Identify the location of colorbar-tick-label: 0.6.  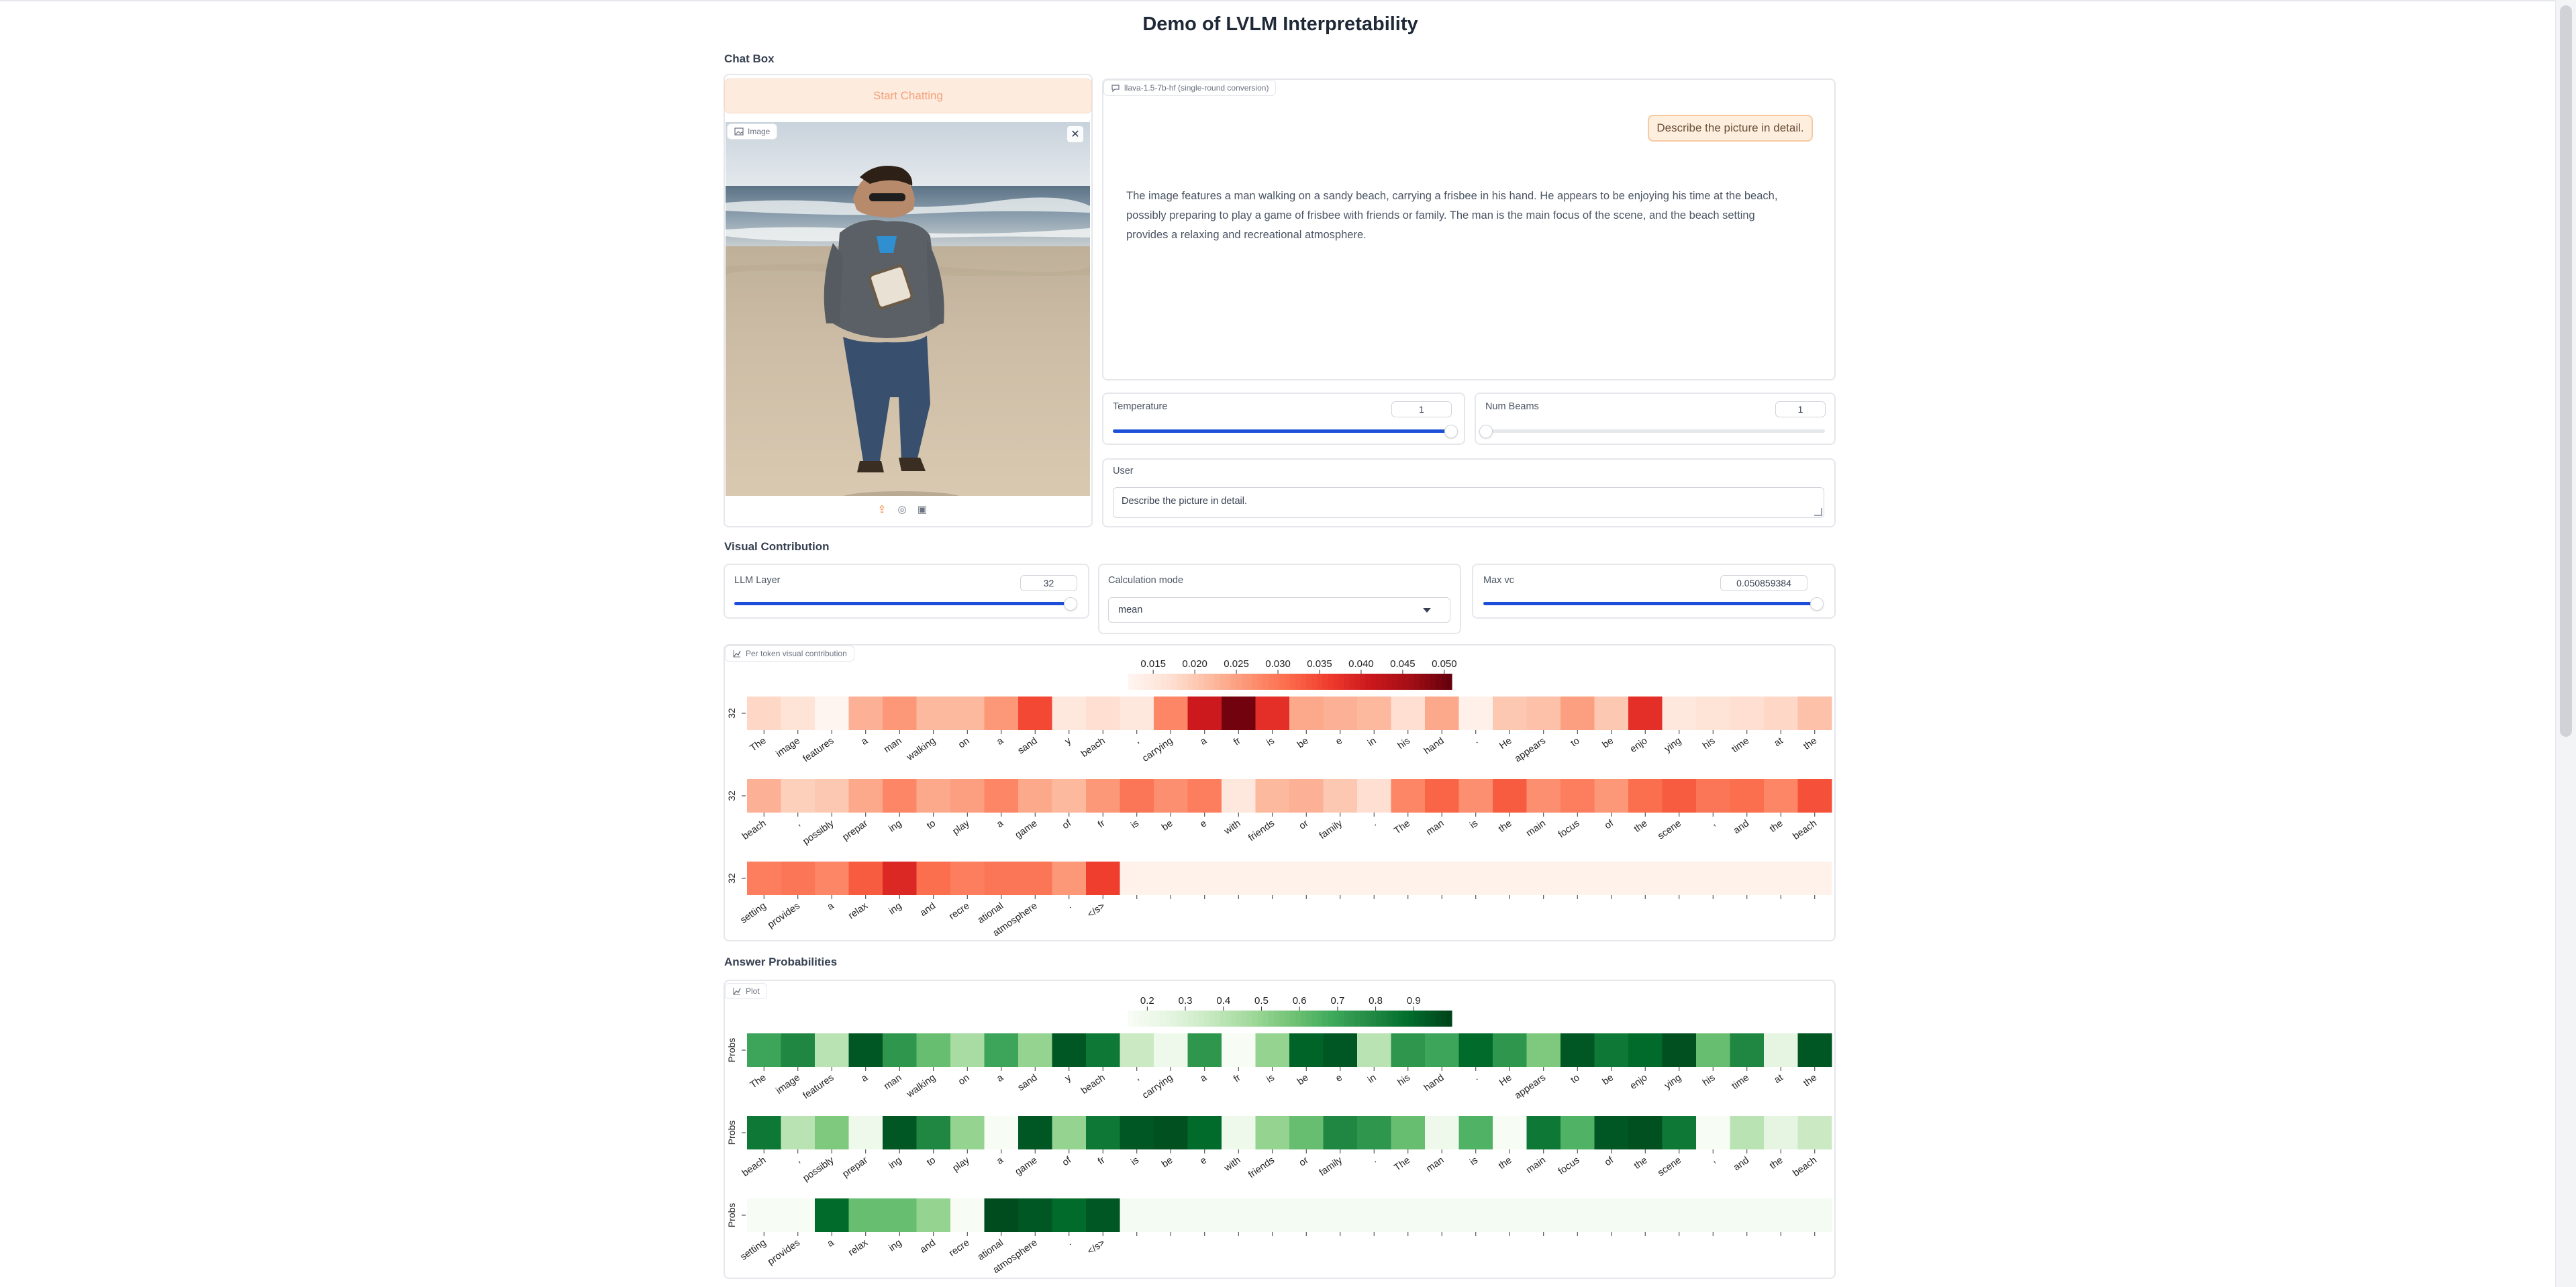
(1300, 1001).